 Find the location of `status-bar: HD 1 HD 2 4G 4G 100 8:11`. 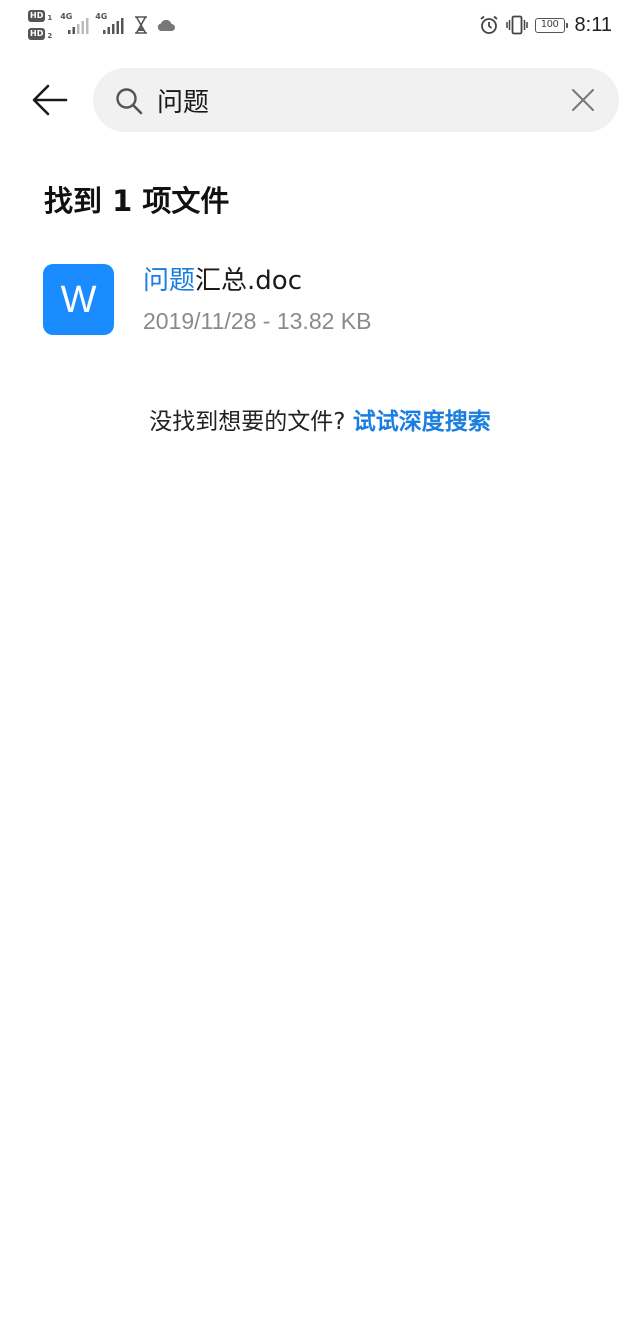

status-bar: HD 1 HD 2 4G 4G 100 8:11 is located at coordinates (320, 25).